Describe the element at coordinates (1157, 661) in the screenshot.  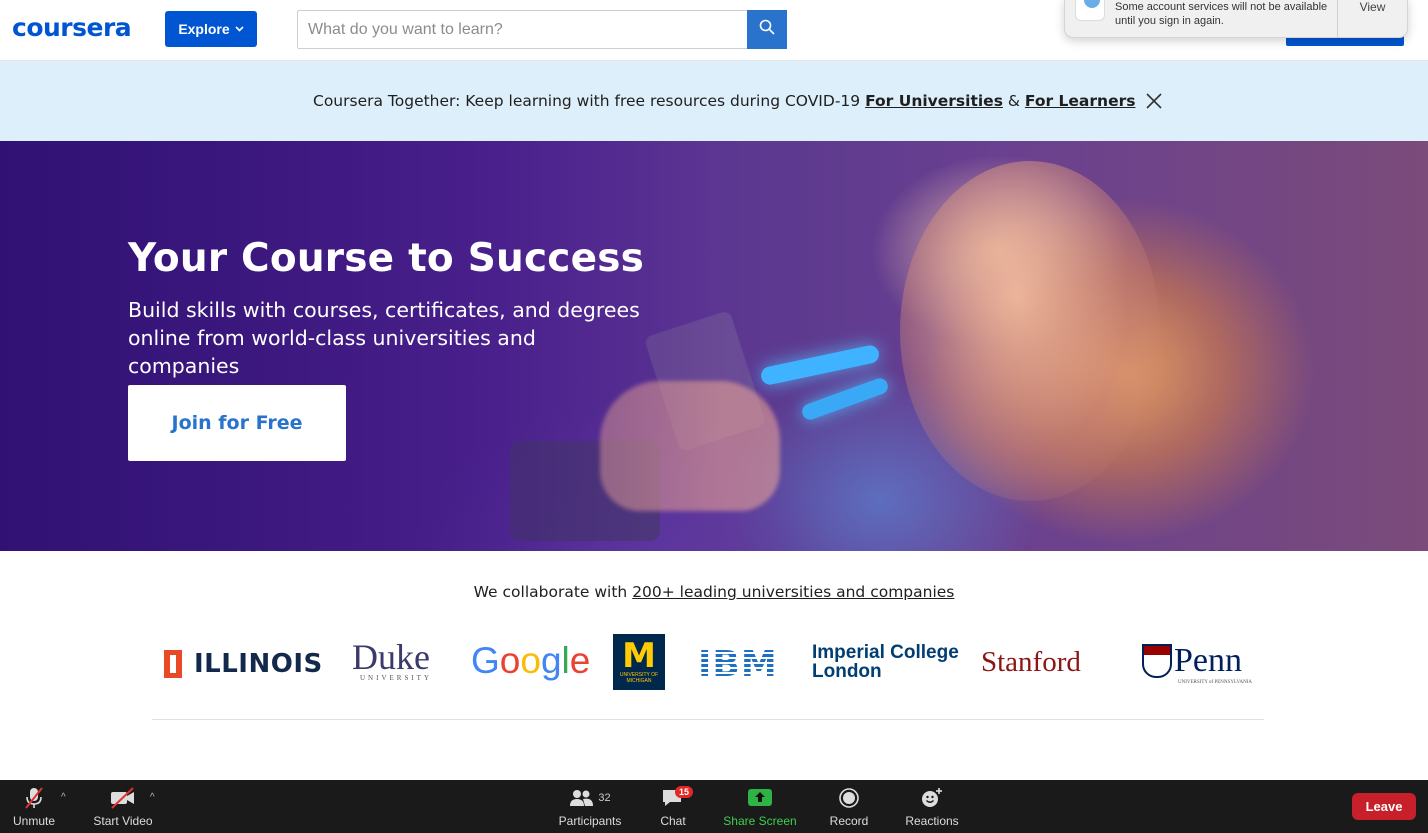
I see `penn-shield-icon` at that location.